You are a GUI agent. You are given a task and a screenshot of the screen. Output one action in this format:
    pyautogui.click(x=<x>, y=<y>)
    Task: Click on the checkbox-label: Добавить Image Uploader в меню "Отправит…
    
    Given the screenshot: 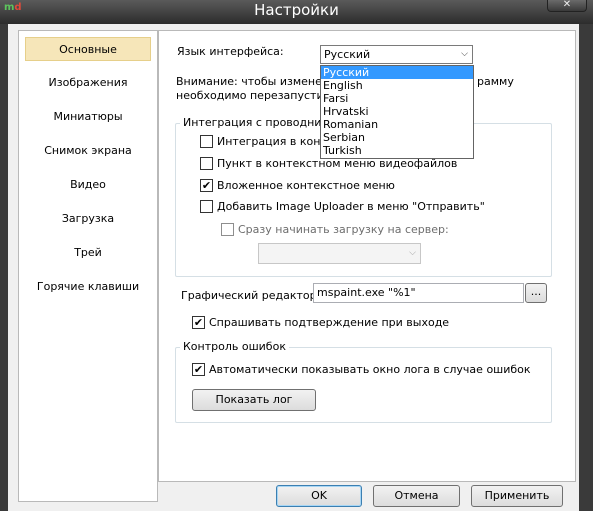 What is the action you would take?
    pyautogui.click(x=351, y=206)
    